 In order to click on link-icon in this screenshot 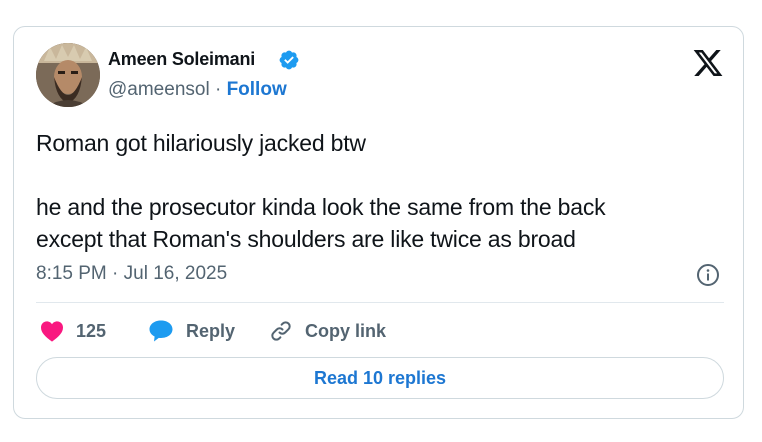, I will do `click(281, 331)`.